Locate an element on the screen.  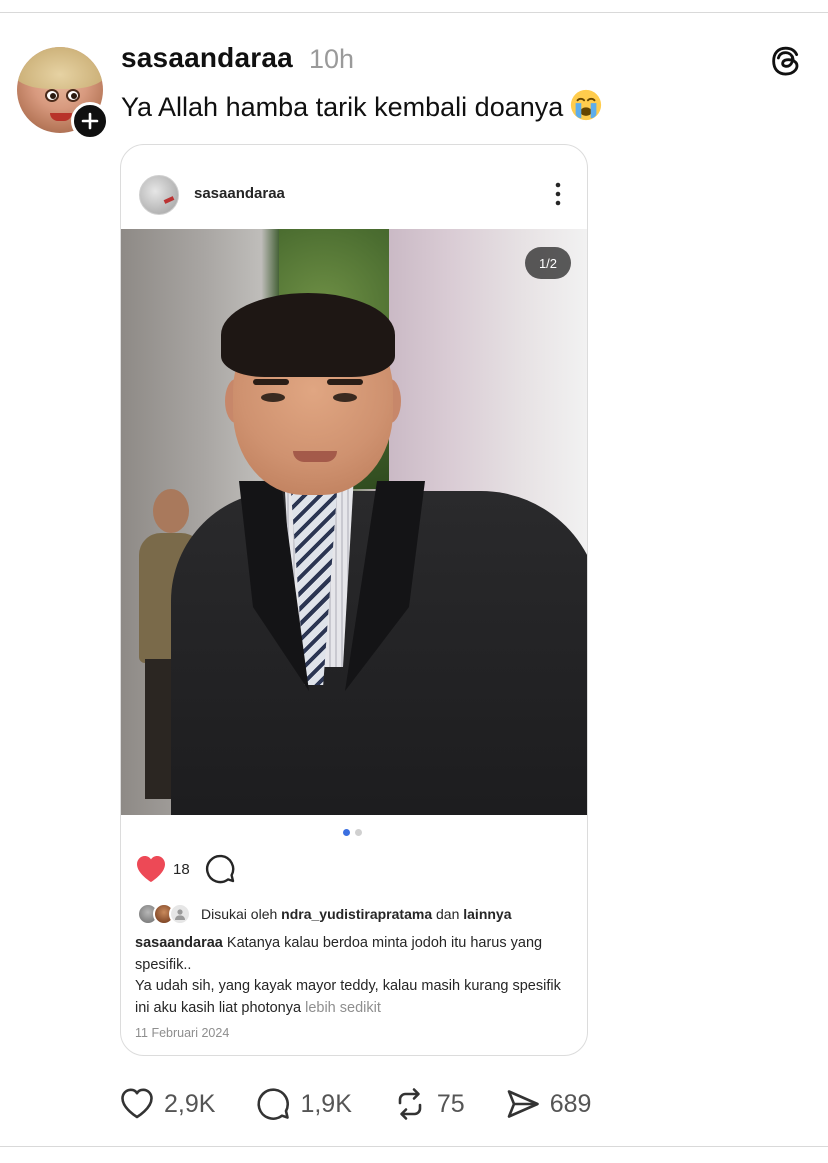
liked-by-user: ndra_yudistirapratama is located at coordinates (356, 914).